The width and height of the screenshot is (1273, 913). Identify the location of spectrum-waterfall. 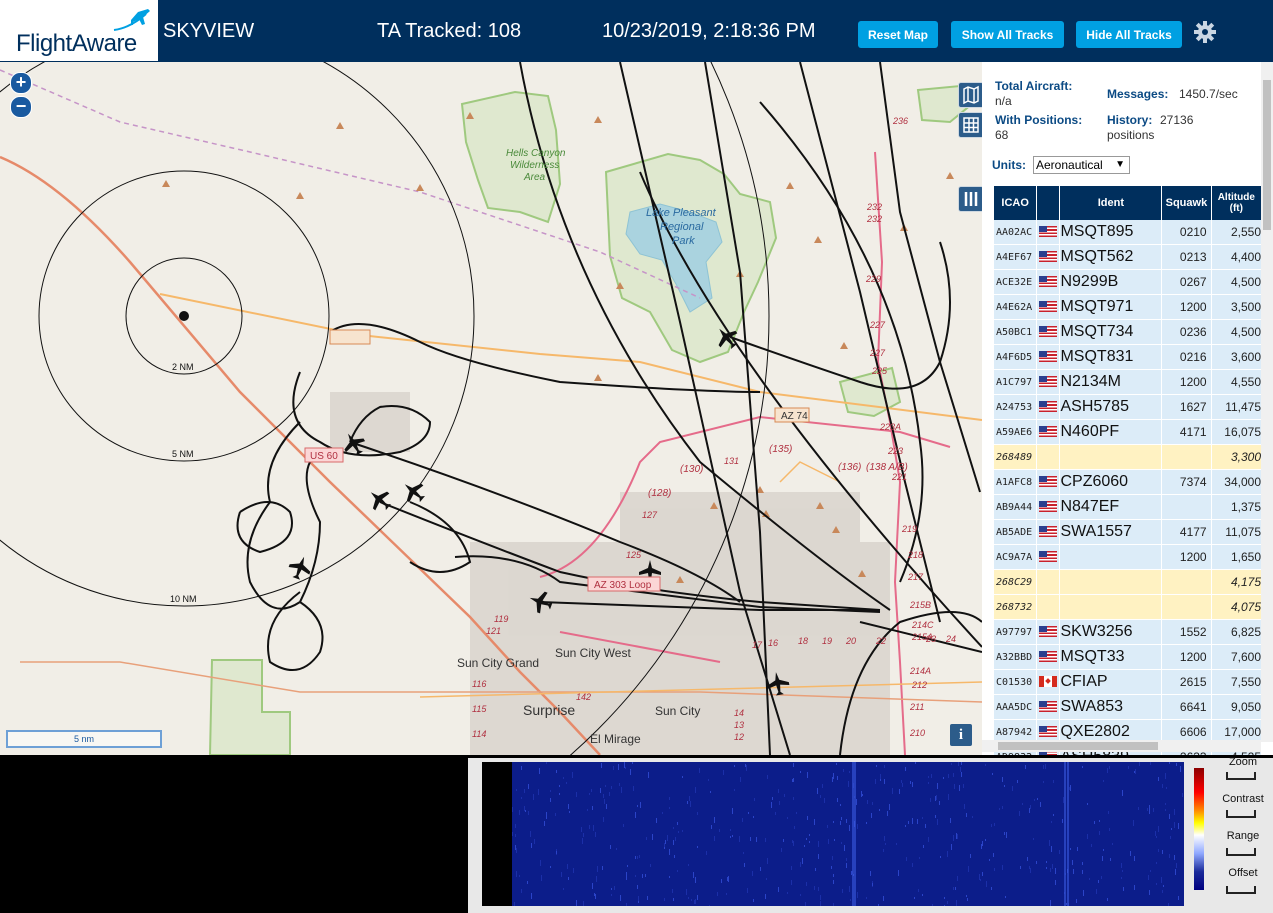
(848, 834).